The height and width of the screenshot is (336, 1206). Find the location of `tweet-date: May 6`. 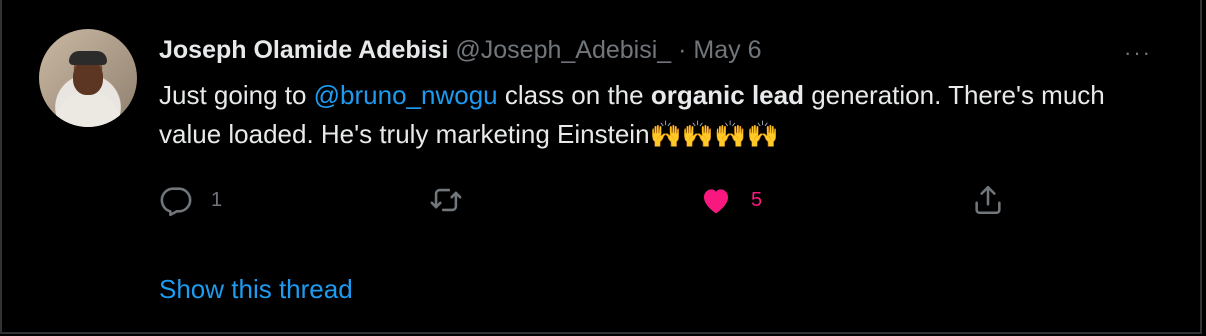

tweet-date: May 6 is located at coordinates (727, 50).